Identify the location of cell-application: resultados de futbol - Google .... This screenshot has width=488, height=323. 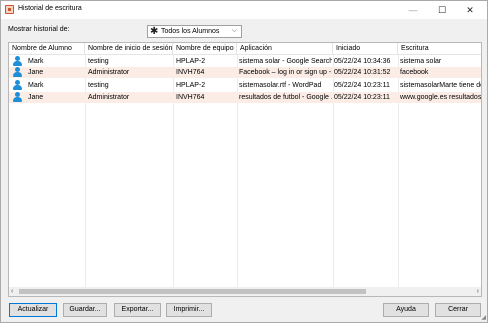
(285, 97).